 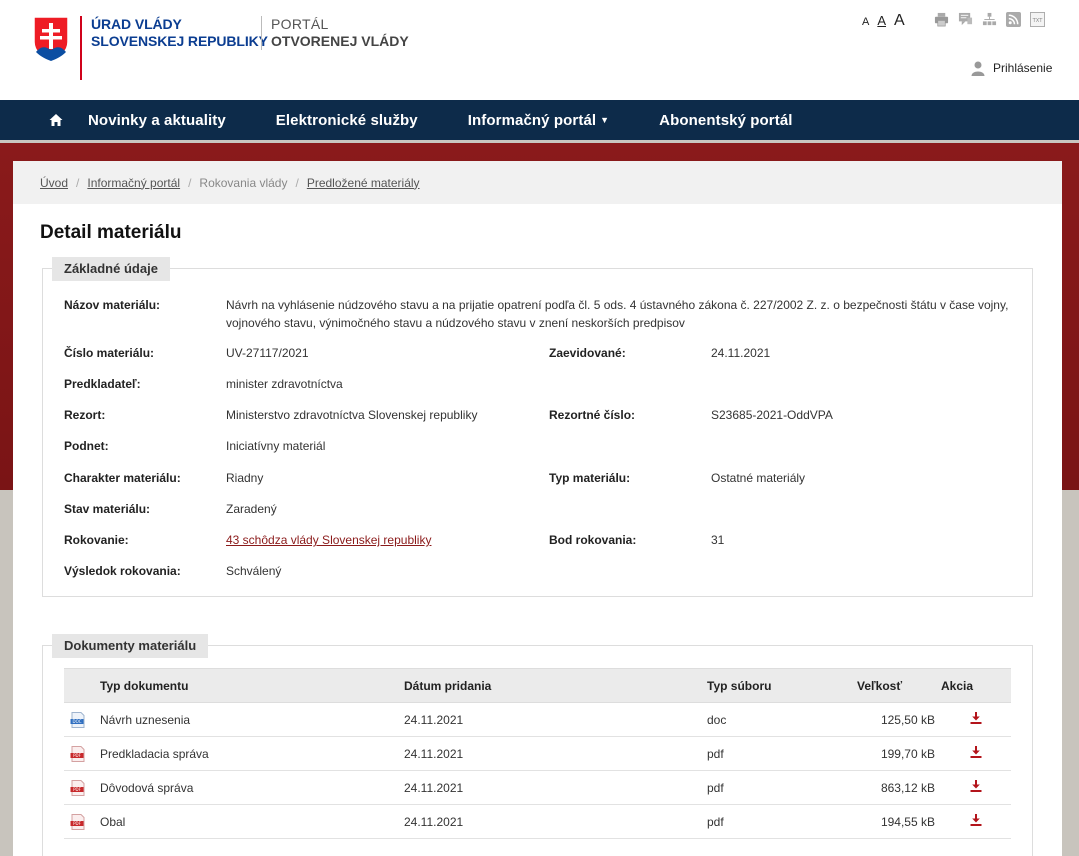 I want to click on nav-item-elektronicke-sluzby: Elektronické služby, so click(x=347, y=120).